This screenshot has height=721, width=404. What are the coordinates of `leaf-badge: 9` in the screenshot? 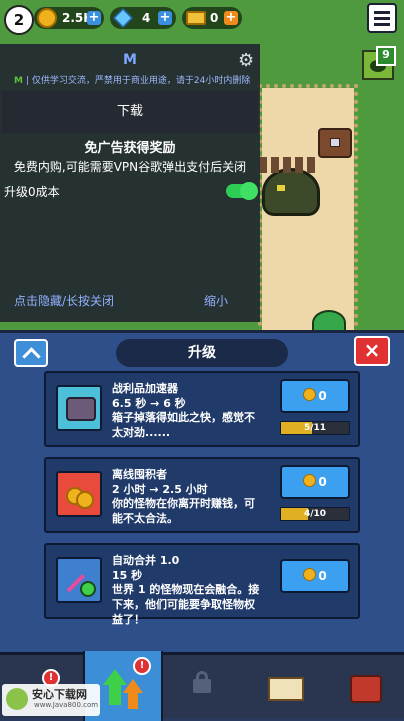 It's located at (379, 63).